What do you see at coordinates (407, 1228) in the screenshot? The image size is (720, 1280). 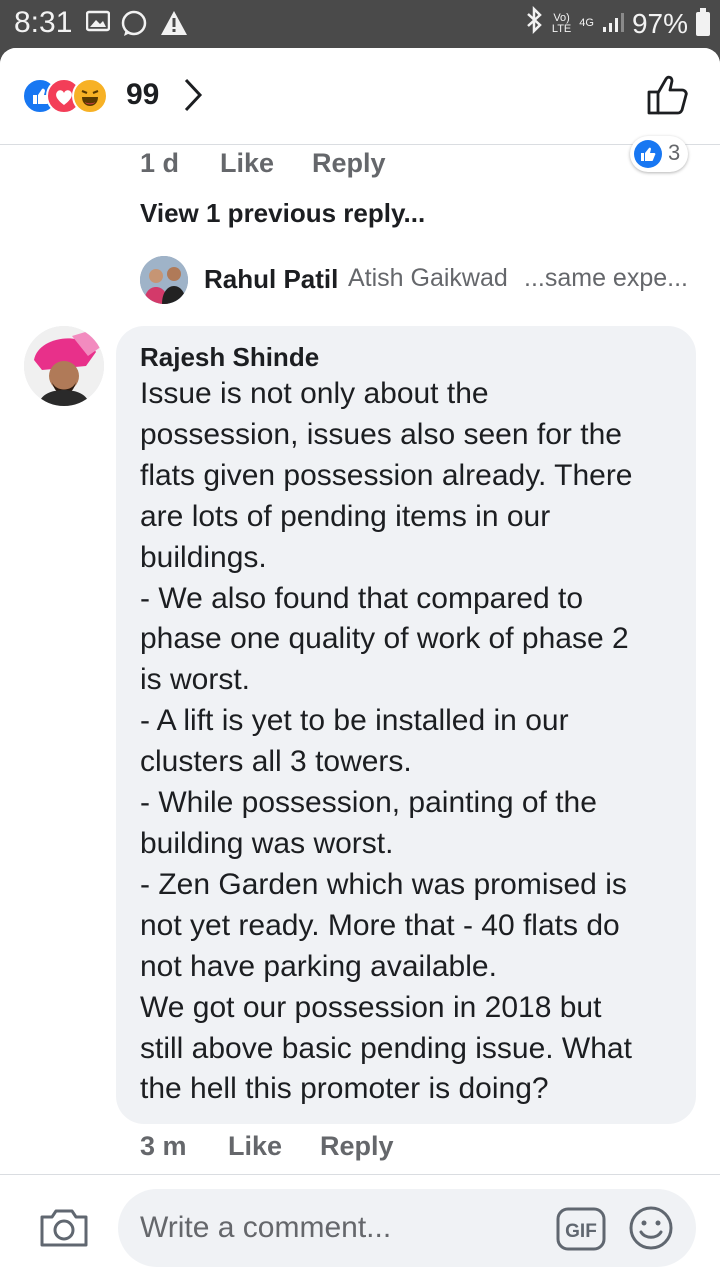 I see `comment-input: Write a comment... GIF` at bounding box center [407, 1228].